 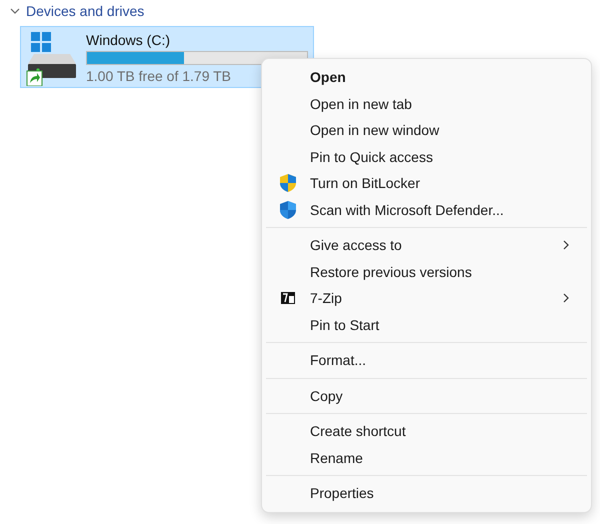 I want to click on menu-item: Properties, so click(x=426, y=493).